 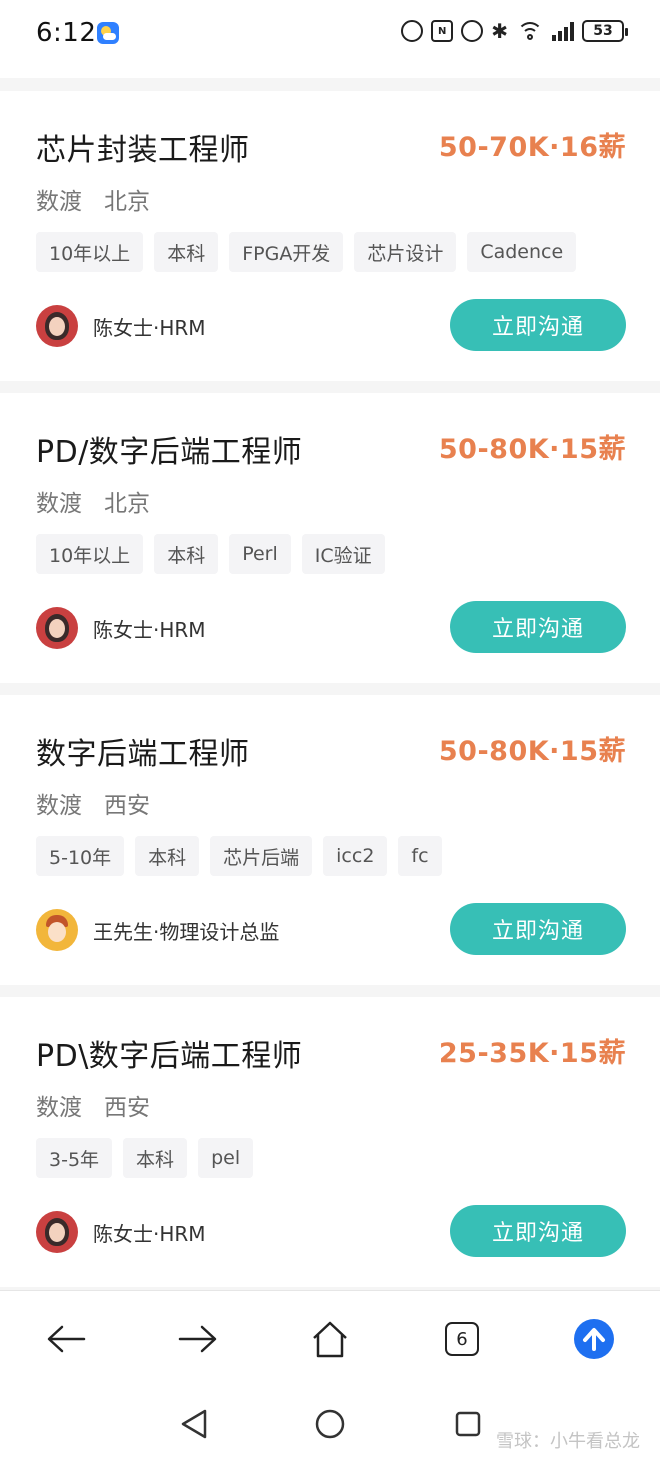 What do you see at coordinates (198, 1339) in the screenshot?
I see `forward-arrow-icon` at bounding box center [198, 1339].